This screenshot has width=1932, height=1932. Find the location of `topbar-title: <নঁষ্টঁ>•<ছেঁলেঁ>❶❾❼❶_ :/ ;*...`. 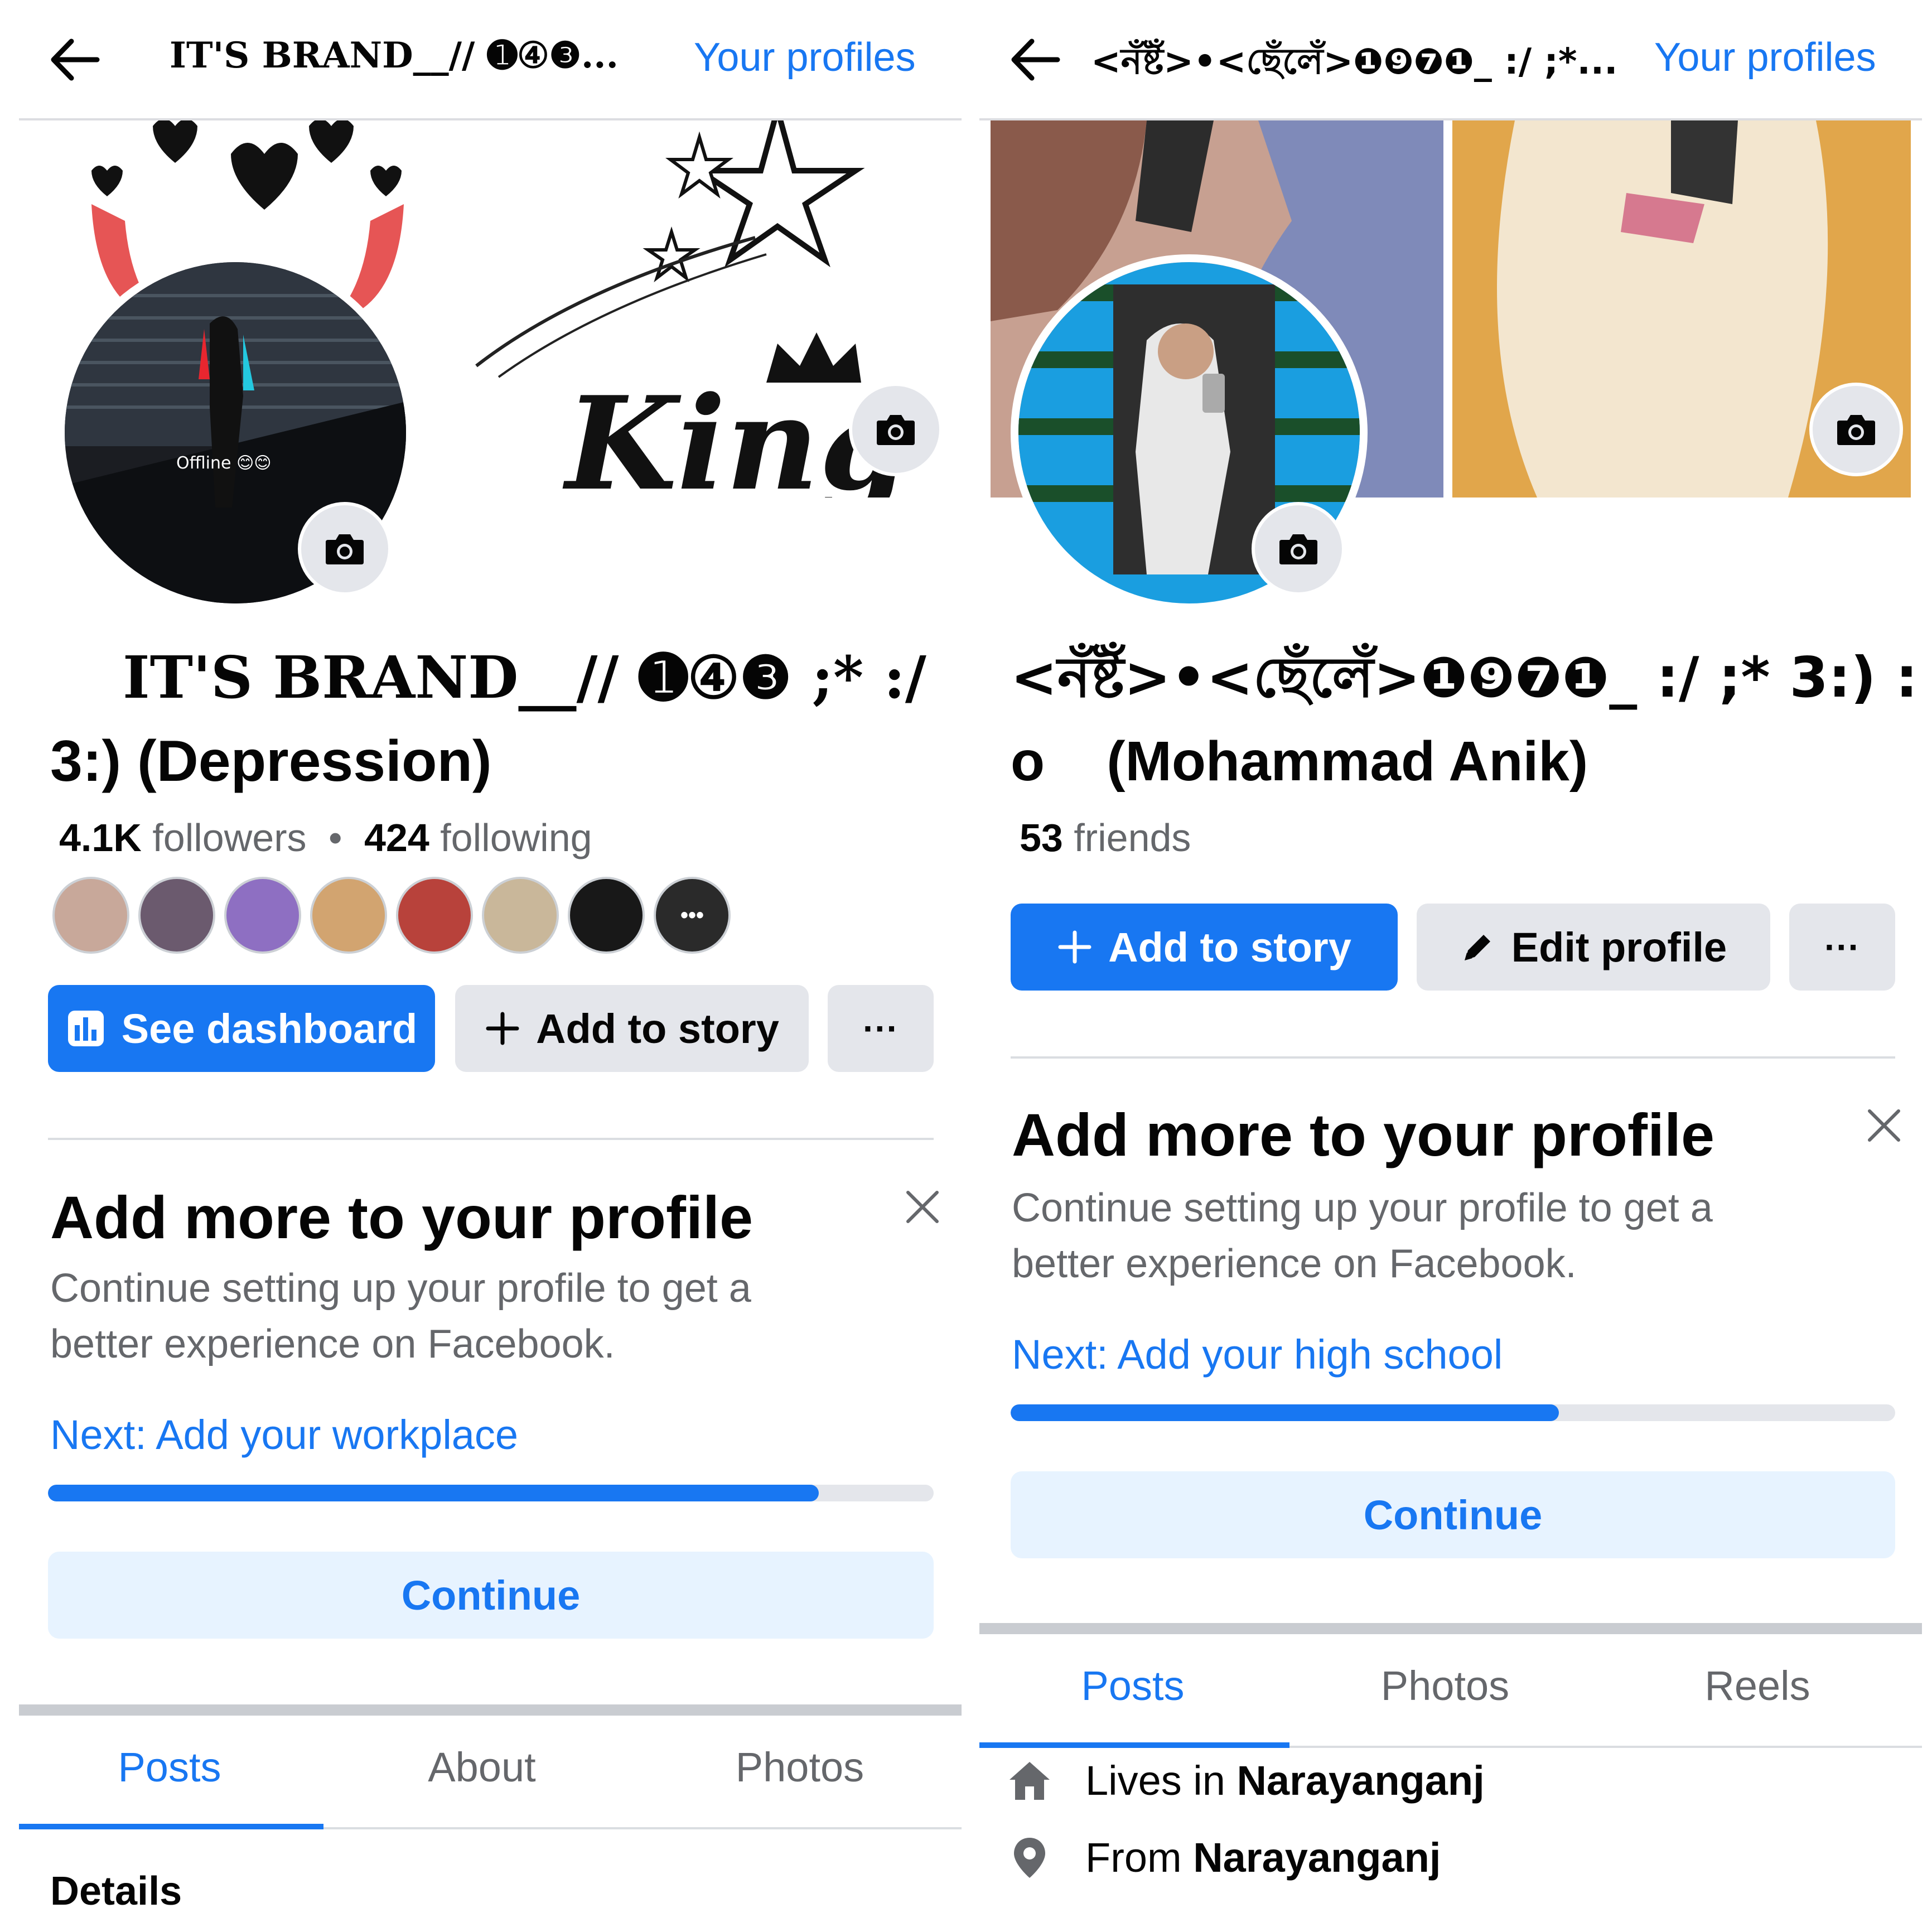

topbar-title: <নঁষ্টঁ>•<ছেঁলেঁ>❶❾❼❶_ :/ ;*... is located at coordinates (1354, 62).